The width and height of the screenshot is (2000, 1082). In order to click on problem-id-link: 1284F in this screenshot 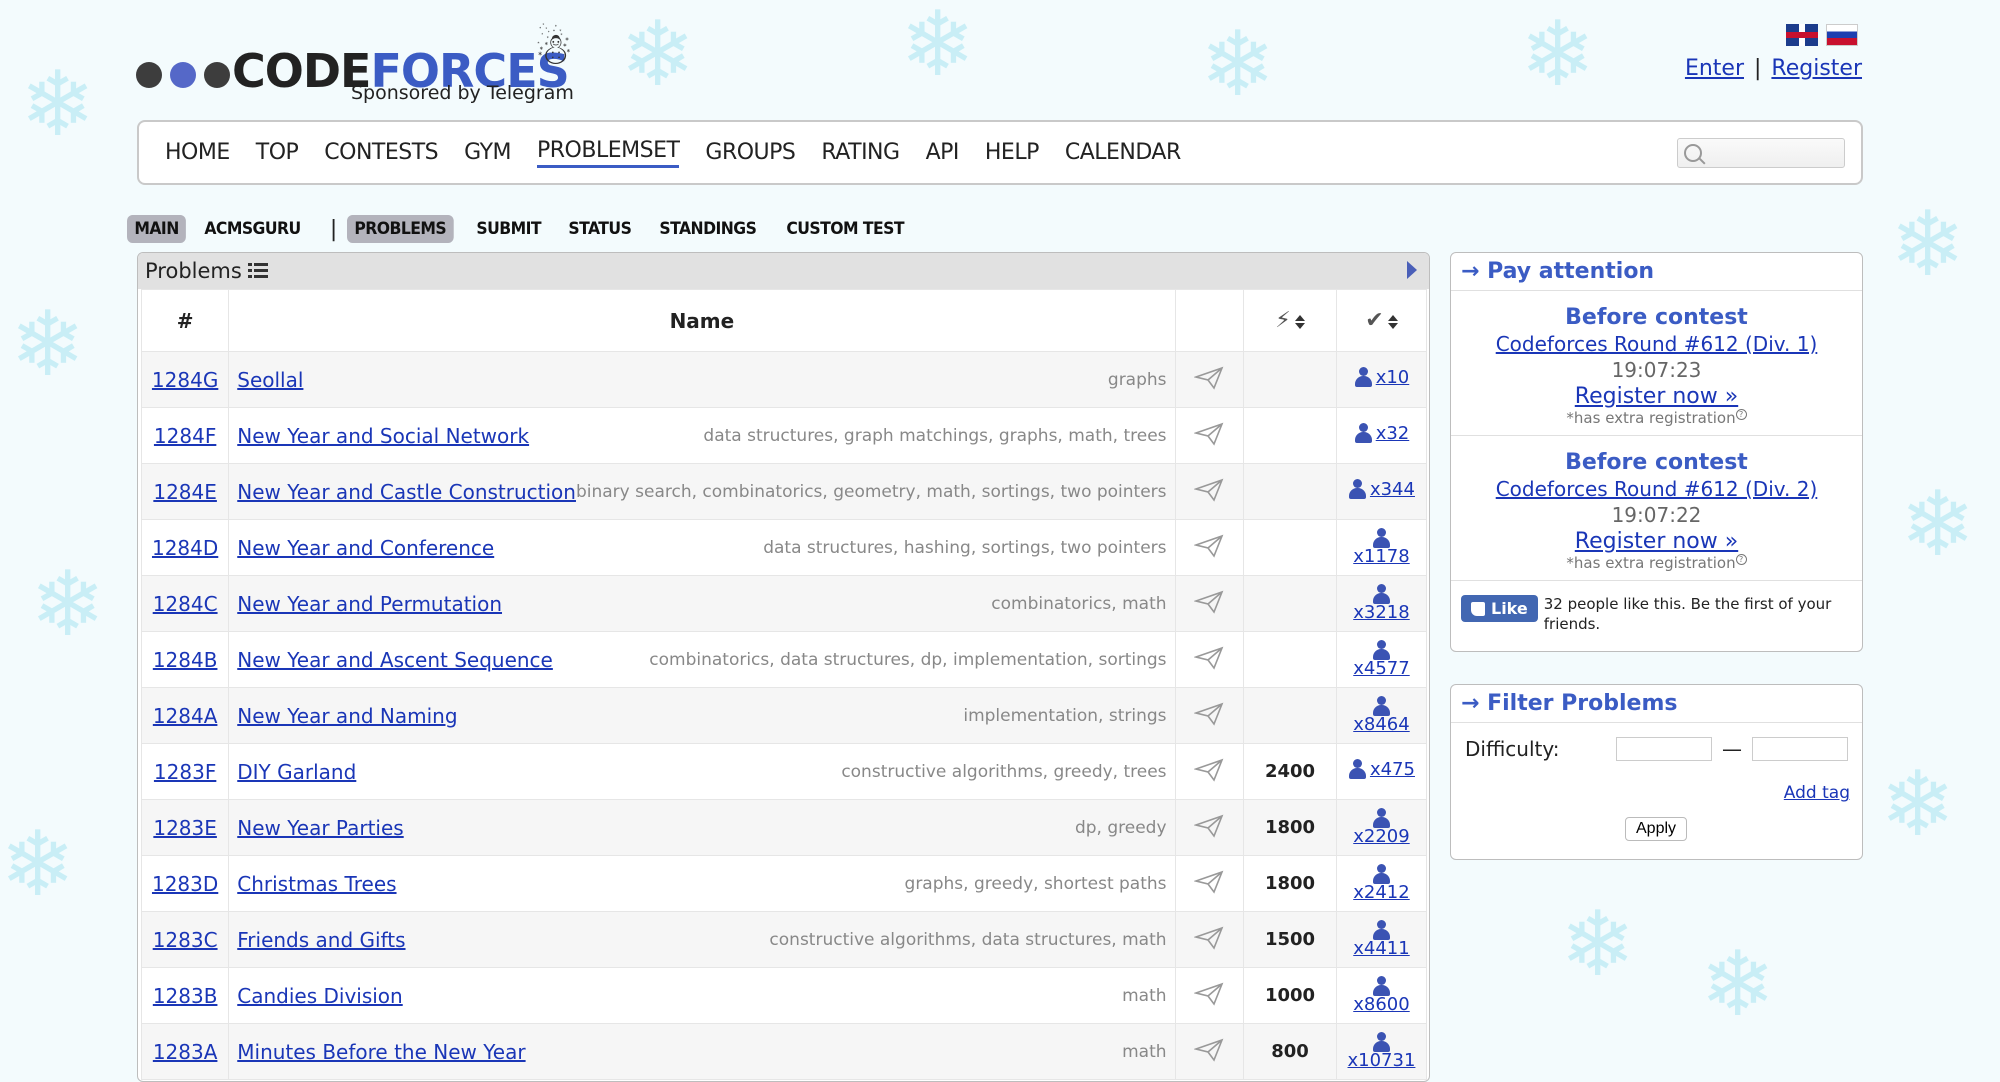, I will do `click(185, 436)`.